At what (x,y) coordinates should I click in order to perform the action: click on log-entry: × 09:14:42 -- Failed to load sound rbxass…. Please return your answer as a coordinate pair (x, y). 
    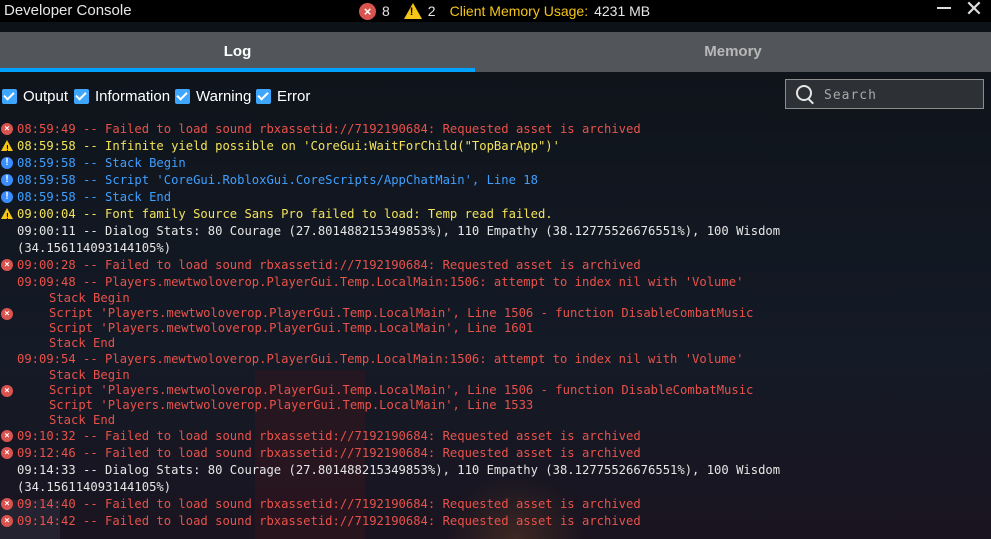
    Looking at the image, I should click on (495, 521).